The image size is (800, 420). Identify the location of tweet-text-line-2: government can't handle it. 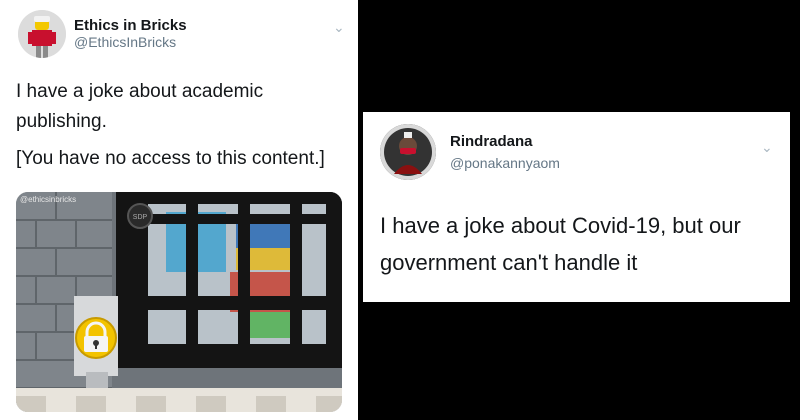
(509, 262).